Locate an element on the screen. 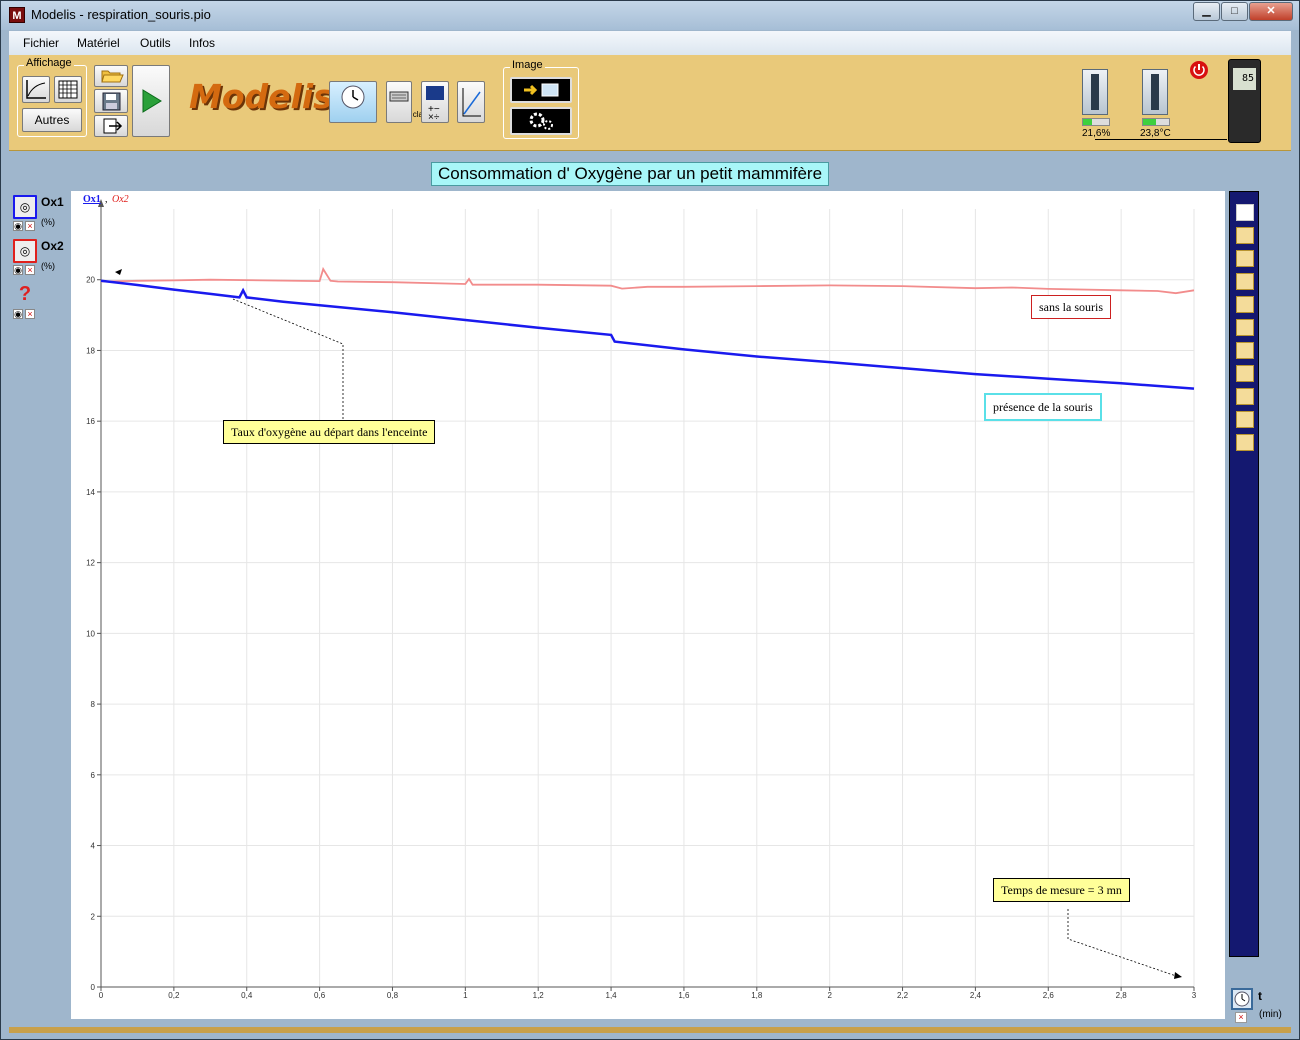 This screenshot has width=1300, height=1040. series-line-ox2 is located at coordinates (647, 280).